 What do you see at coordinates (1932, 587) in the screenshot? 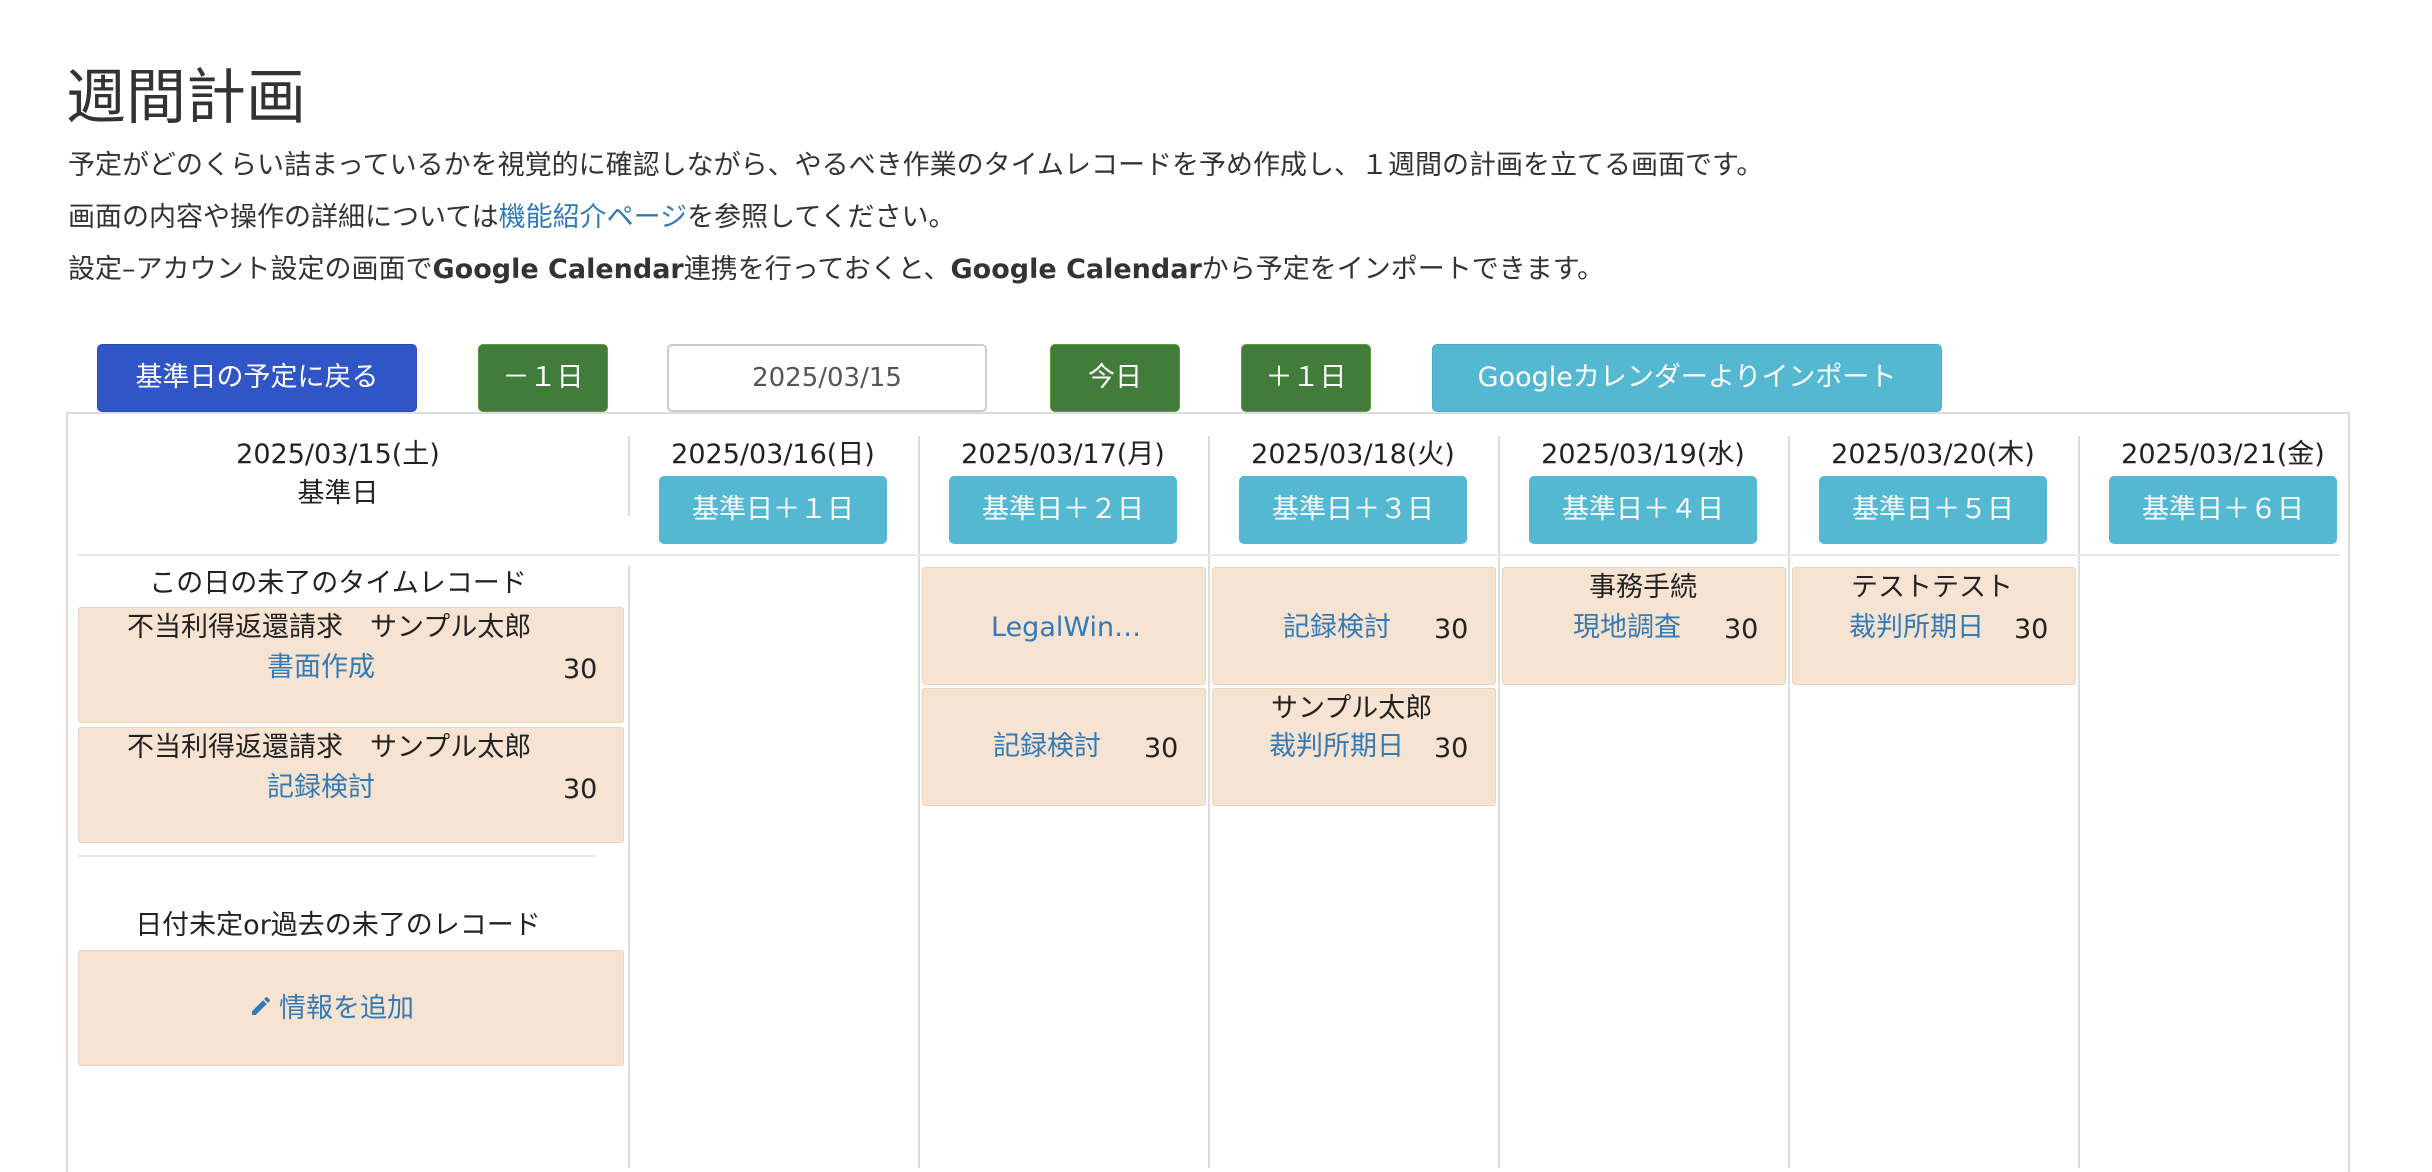
I see `record-matter: テストテスト` at bounding box center [1932, 587].